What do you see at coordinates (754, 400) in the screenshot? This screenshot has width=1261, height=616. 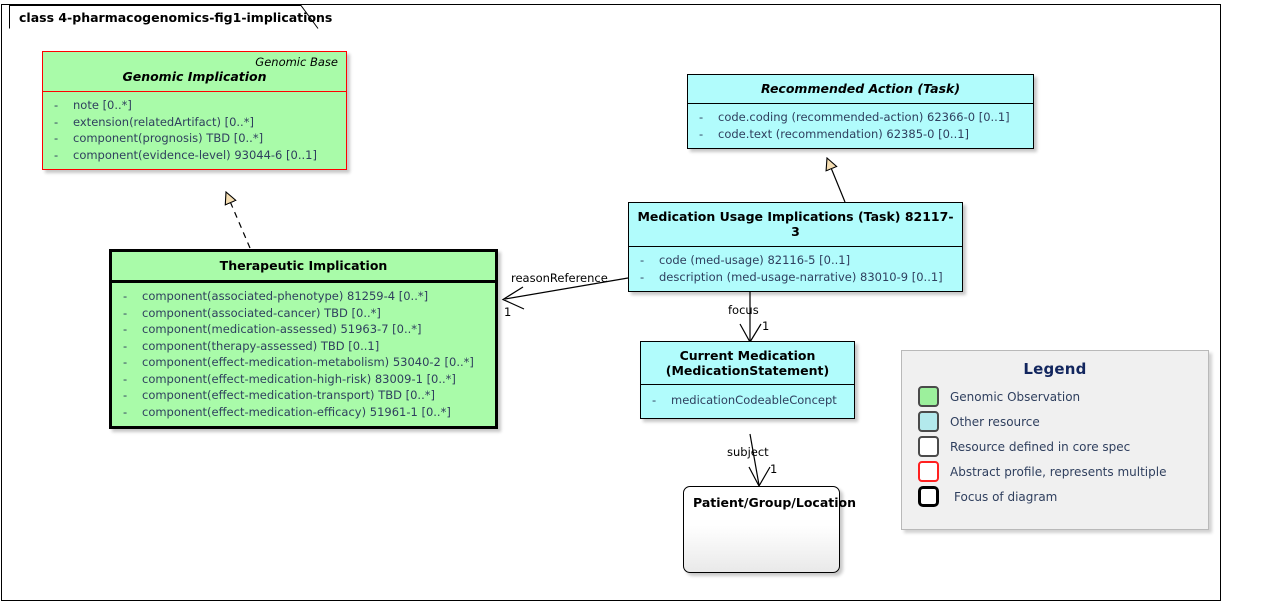 I see `attribute-text: medicationCodeableConcept` at bounding box center [754, 400].